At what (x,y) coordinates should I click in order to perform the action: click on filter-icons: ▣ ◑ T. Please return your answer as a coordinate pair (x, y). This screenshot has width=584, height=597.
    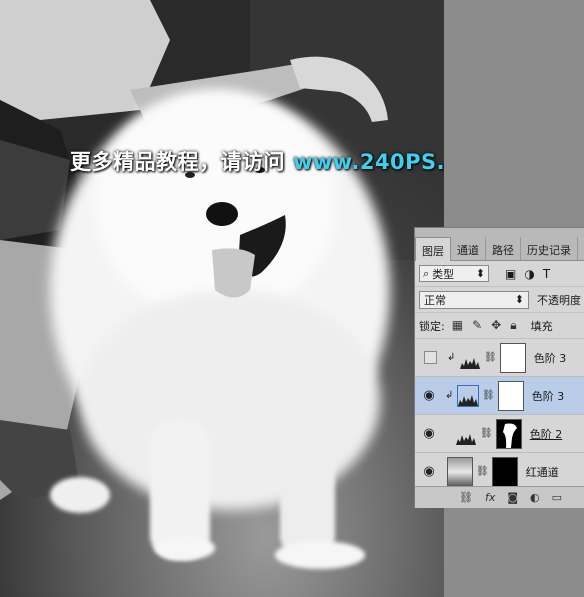
    Looking at the image, I should click on (527, 274).